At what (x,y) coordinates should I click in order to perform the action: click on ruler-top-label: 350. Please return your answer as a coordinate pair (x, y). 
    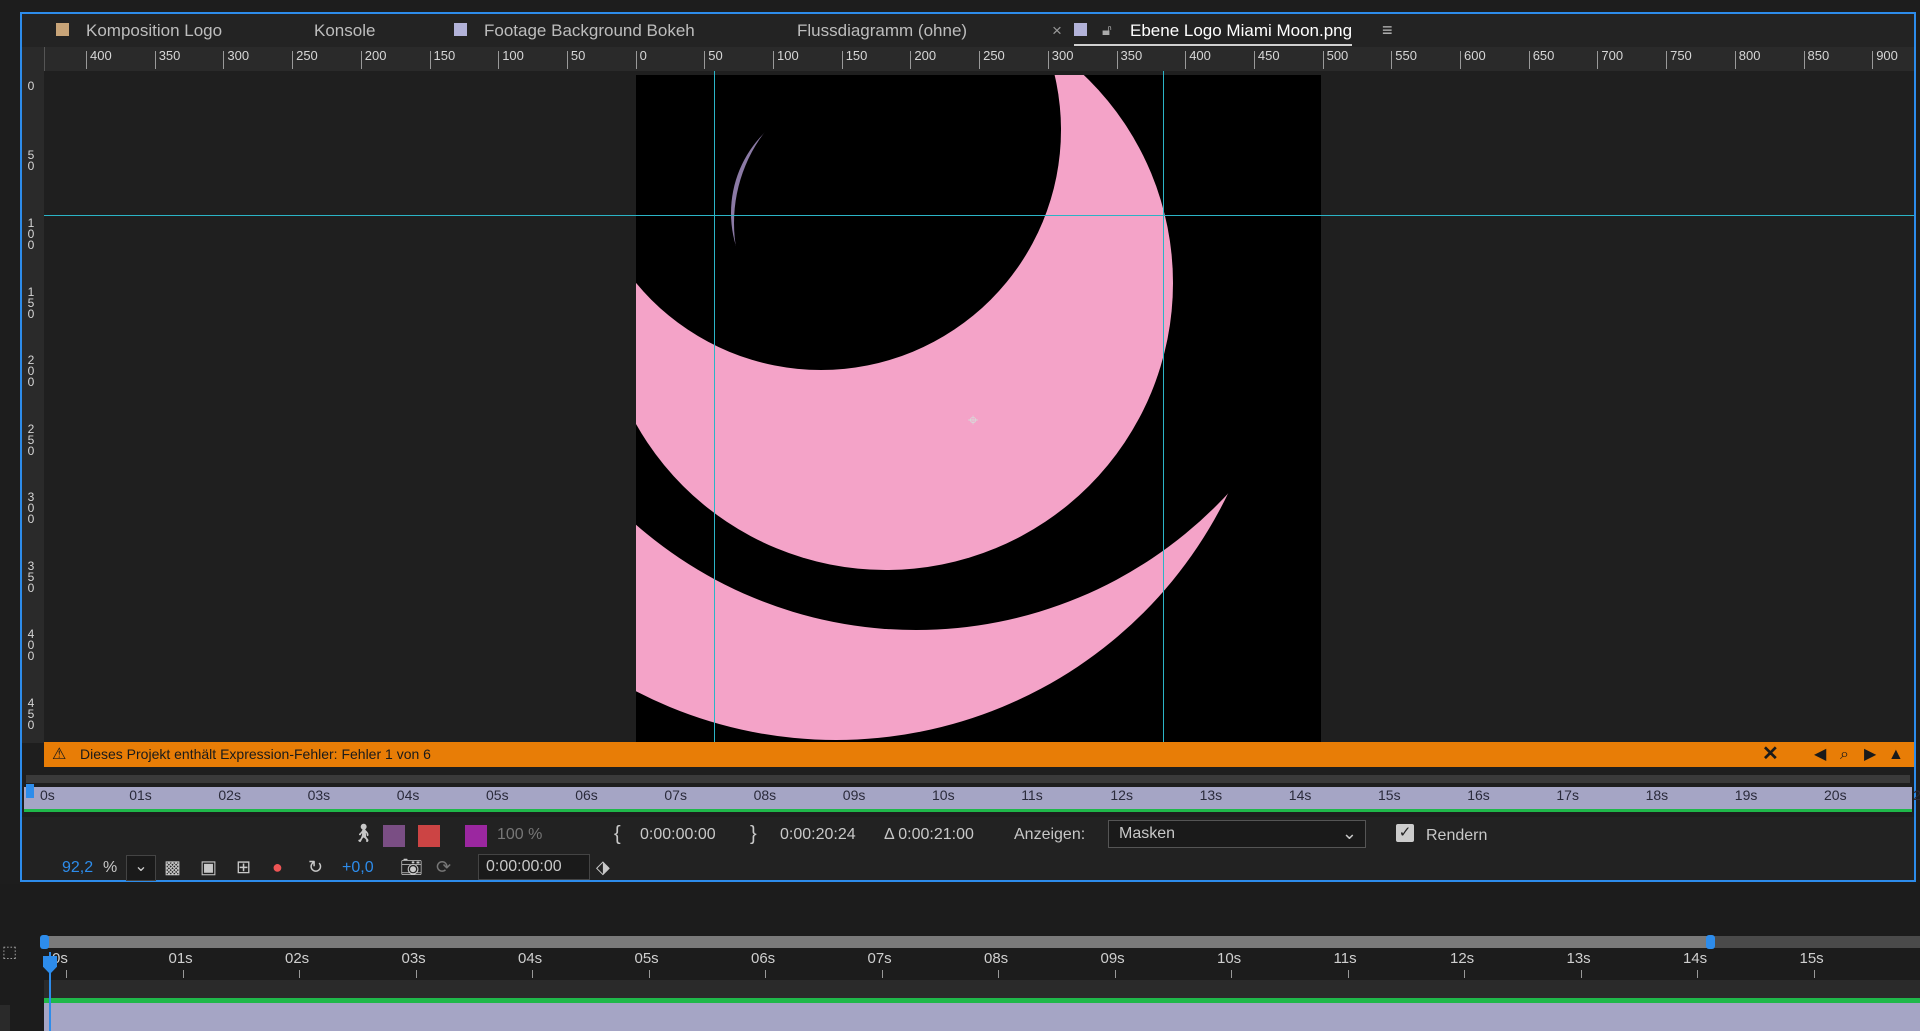
    Looking at the image, I should click on (1131, 55).